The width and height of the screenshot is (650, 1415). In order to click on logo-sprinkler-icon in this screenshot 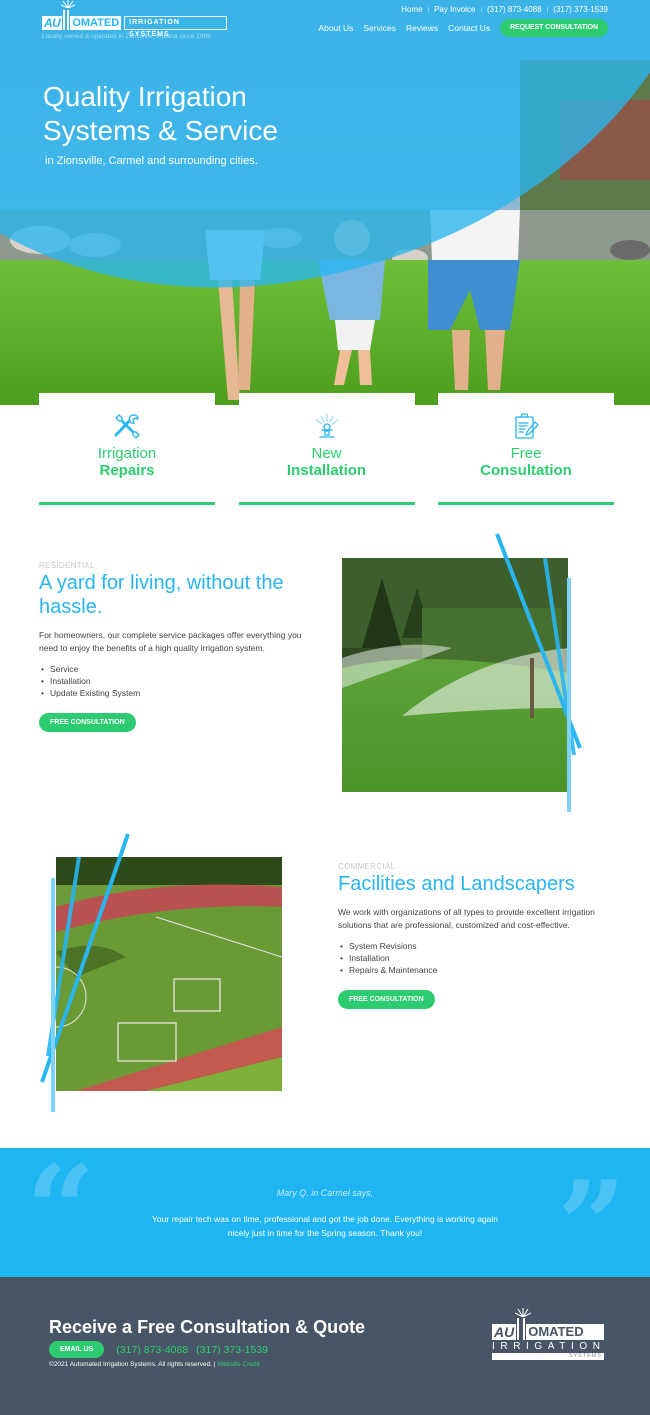, I will do `click(68, 15)`.